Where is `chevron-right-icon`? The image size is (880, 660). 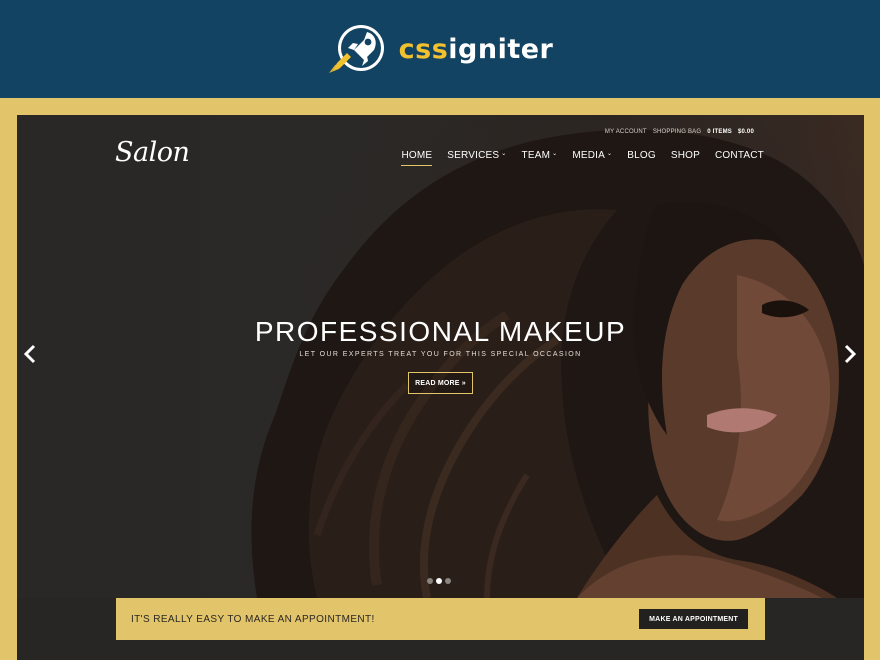 chevron-right-icon is located at coordinates (850, 354).